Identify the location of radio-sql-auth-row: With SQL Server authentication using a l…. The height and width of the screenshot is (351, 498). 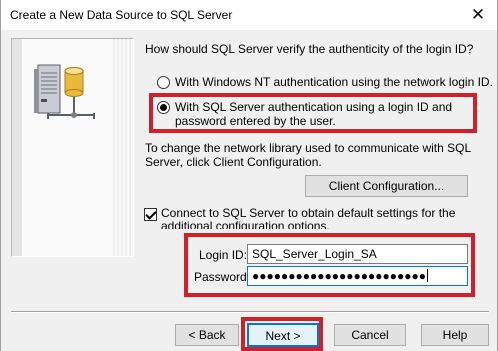
(316, 114).